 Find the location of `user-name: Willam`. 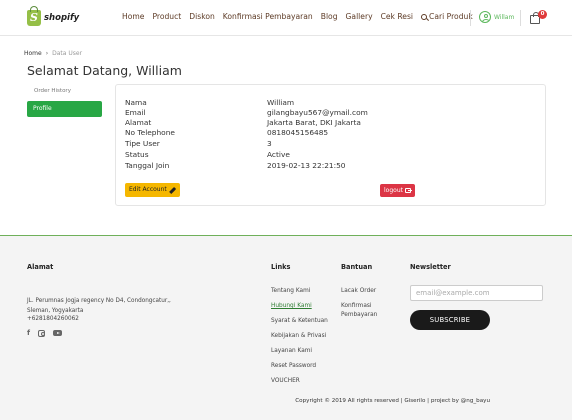

user-name: Willam is located at coordinates (504, 17).